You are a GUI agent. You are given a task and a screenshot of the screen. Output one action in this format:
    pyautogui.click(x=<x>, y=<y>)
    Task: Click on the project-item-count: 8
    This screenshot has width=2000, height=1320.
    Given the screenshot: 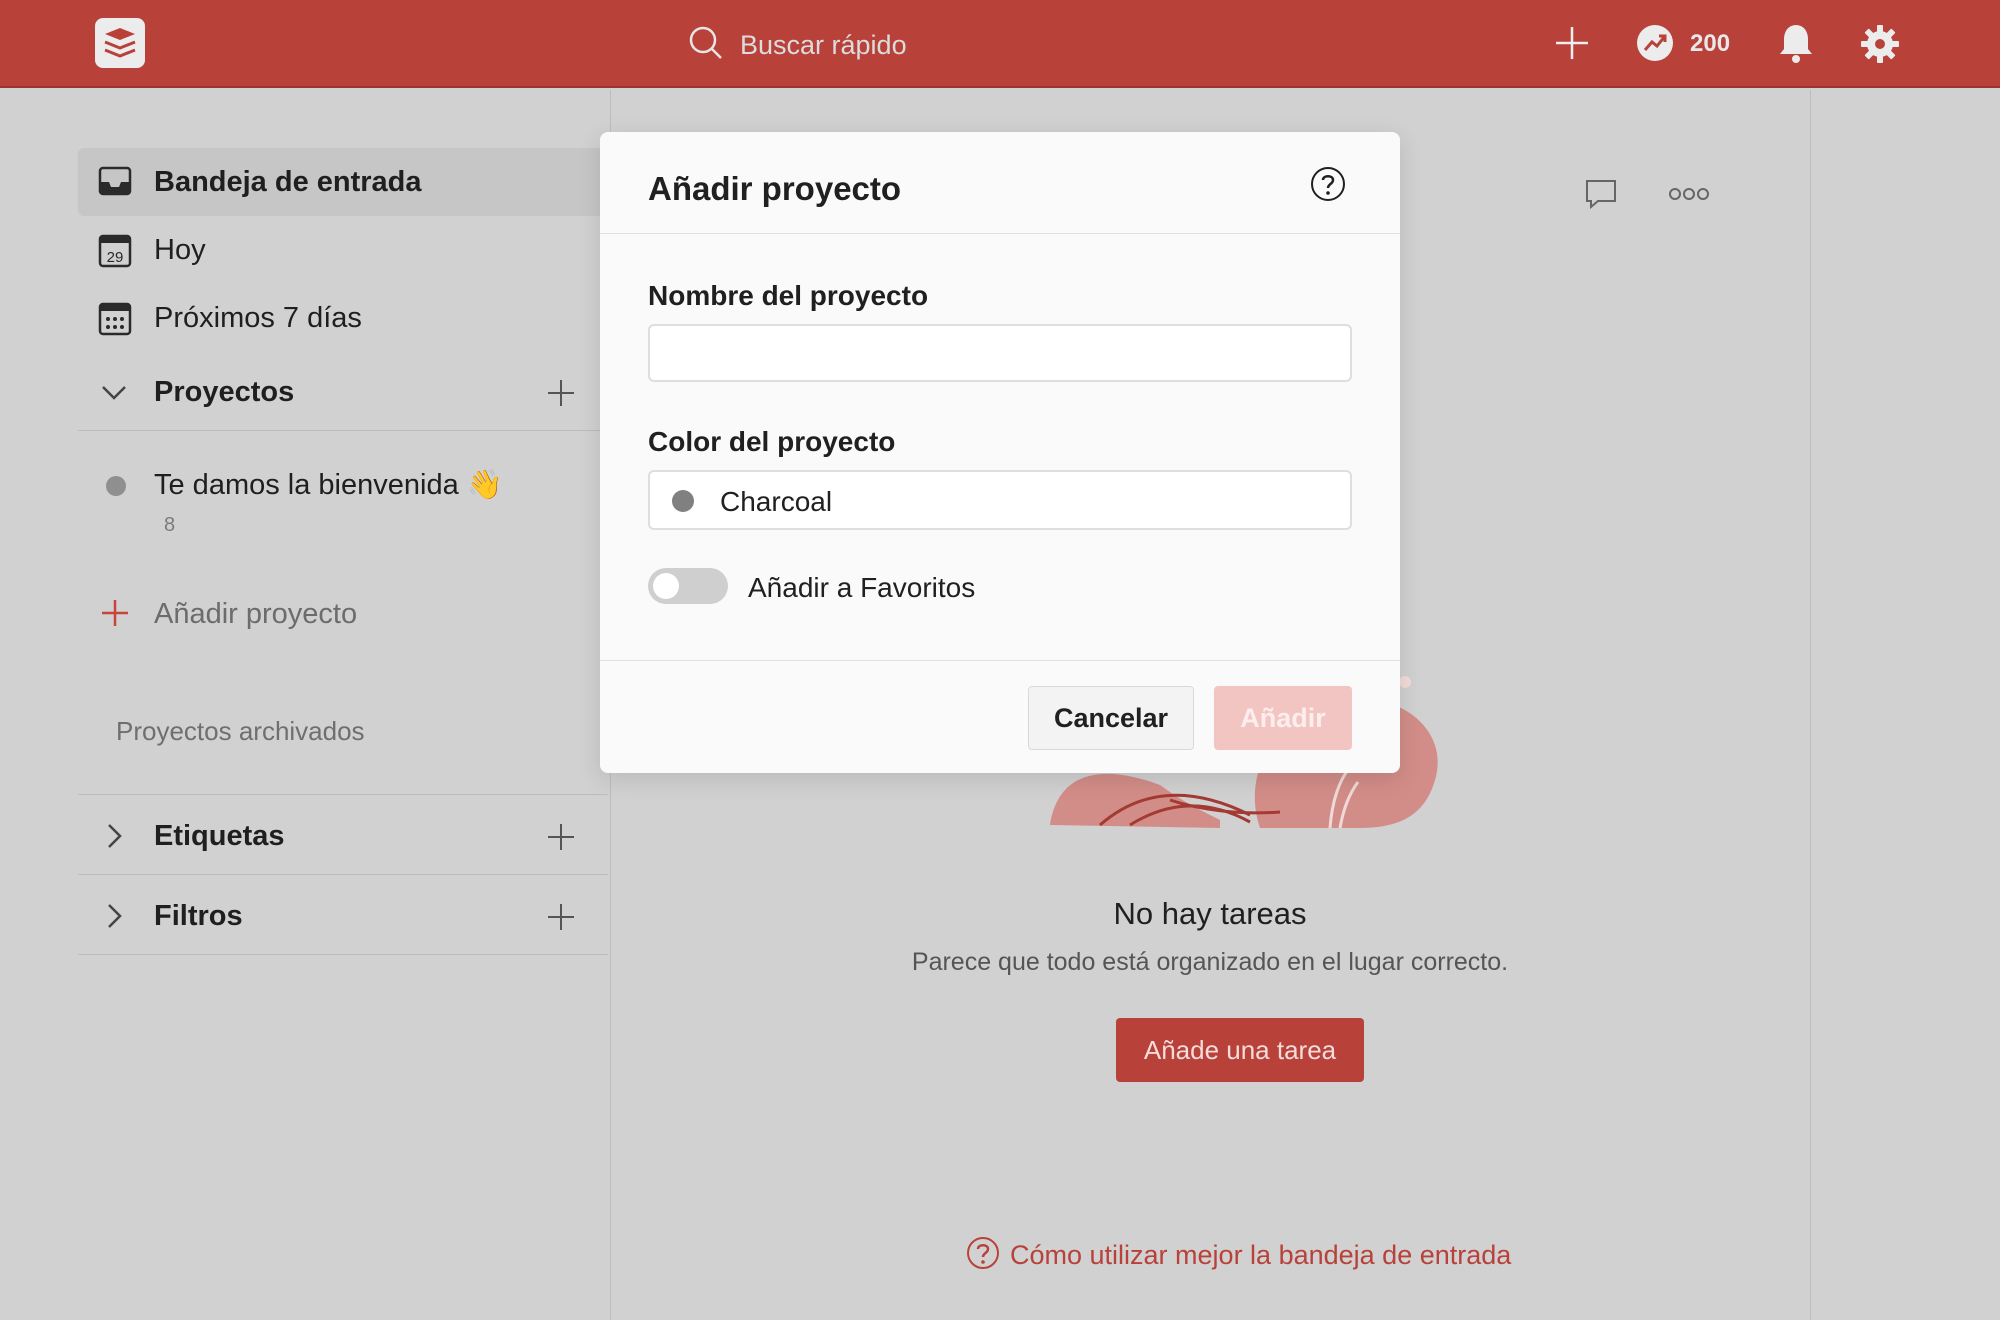 What is the action you would take?
    pyautogui.click(x=170, y=525)
    